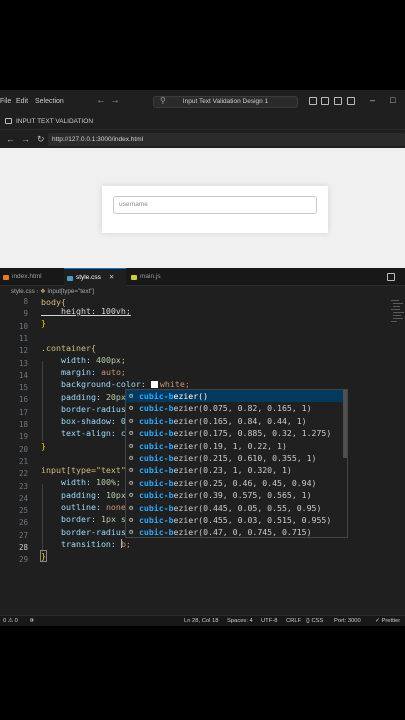 The image size is (405, 720). What do you see at coordinates (22, 101) in the screenshot?
I see `menu-edit: Edit` at bounding box center [22, 101].